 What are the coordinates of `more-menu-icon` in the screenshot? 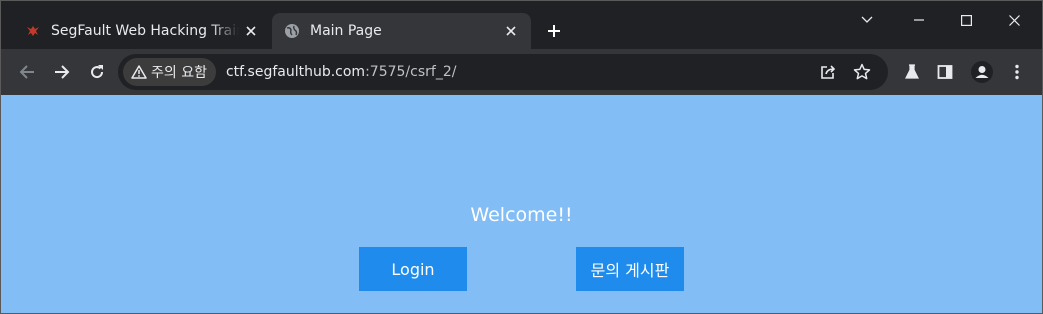 It's located at (1017, 72).